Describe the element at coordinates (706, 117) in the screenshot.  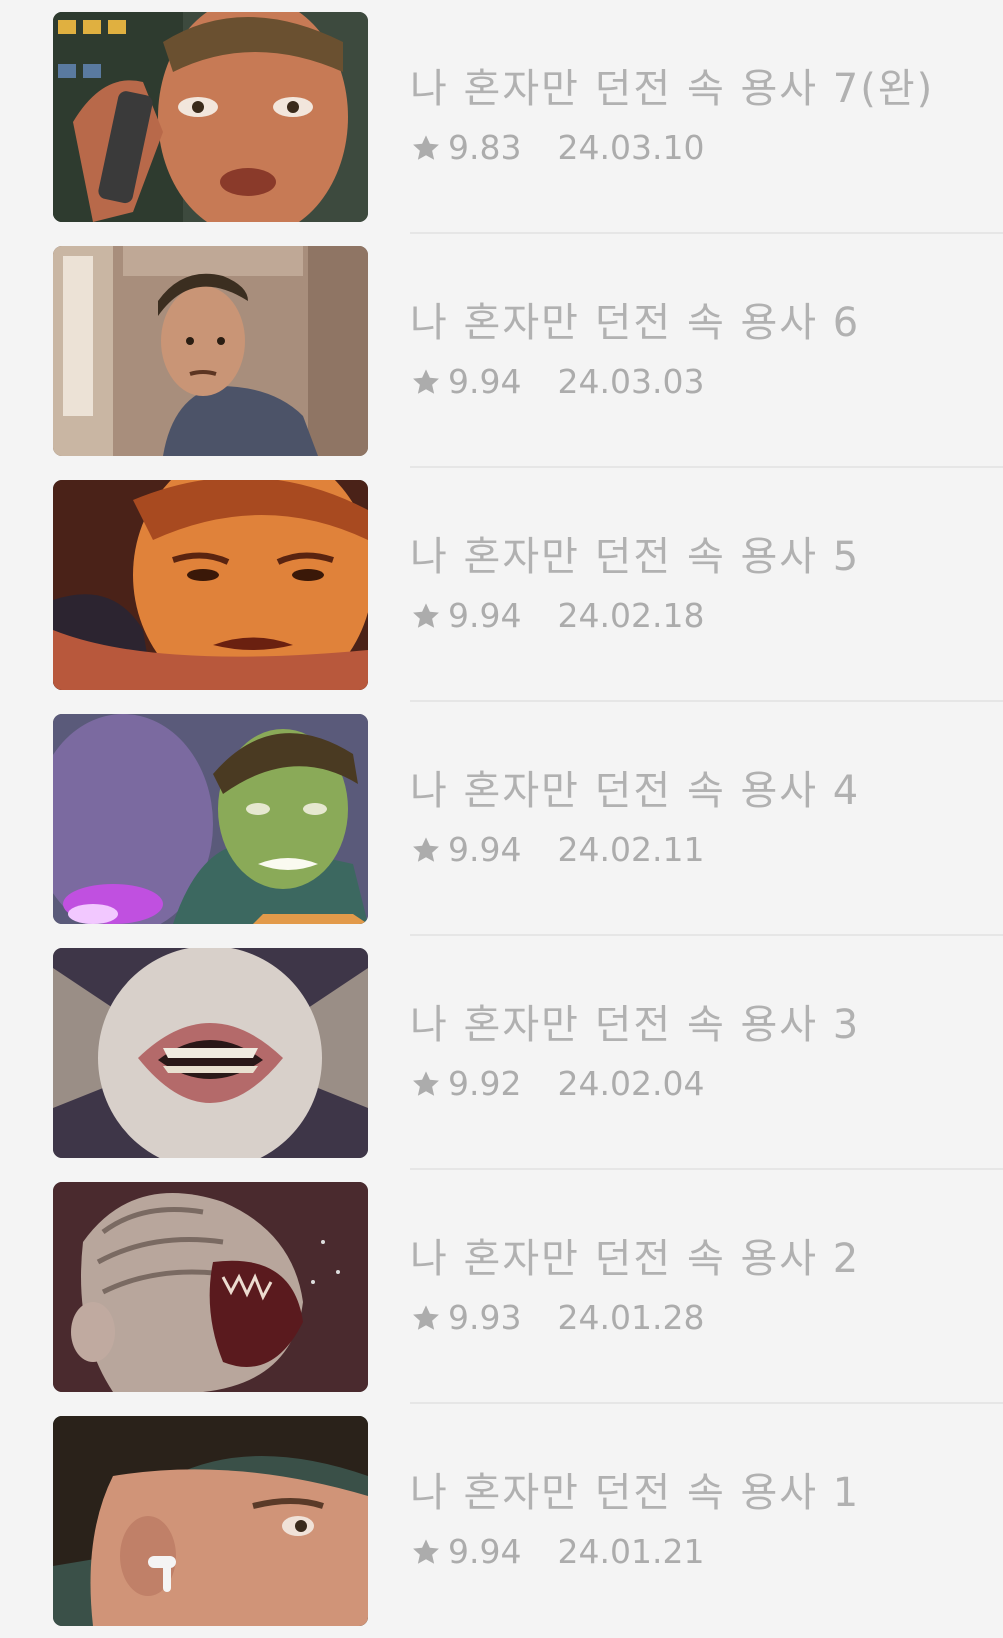
I see `episode-info: 나 혼자만 던전 속 용사 7(완) 9.83 24.03.10` at that location.